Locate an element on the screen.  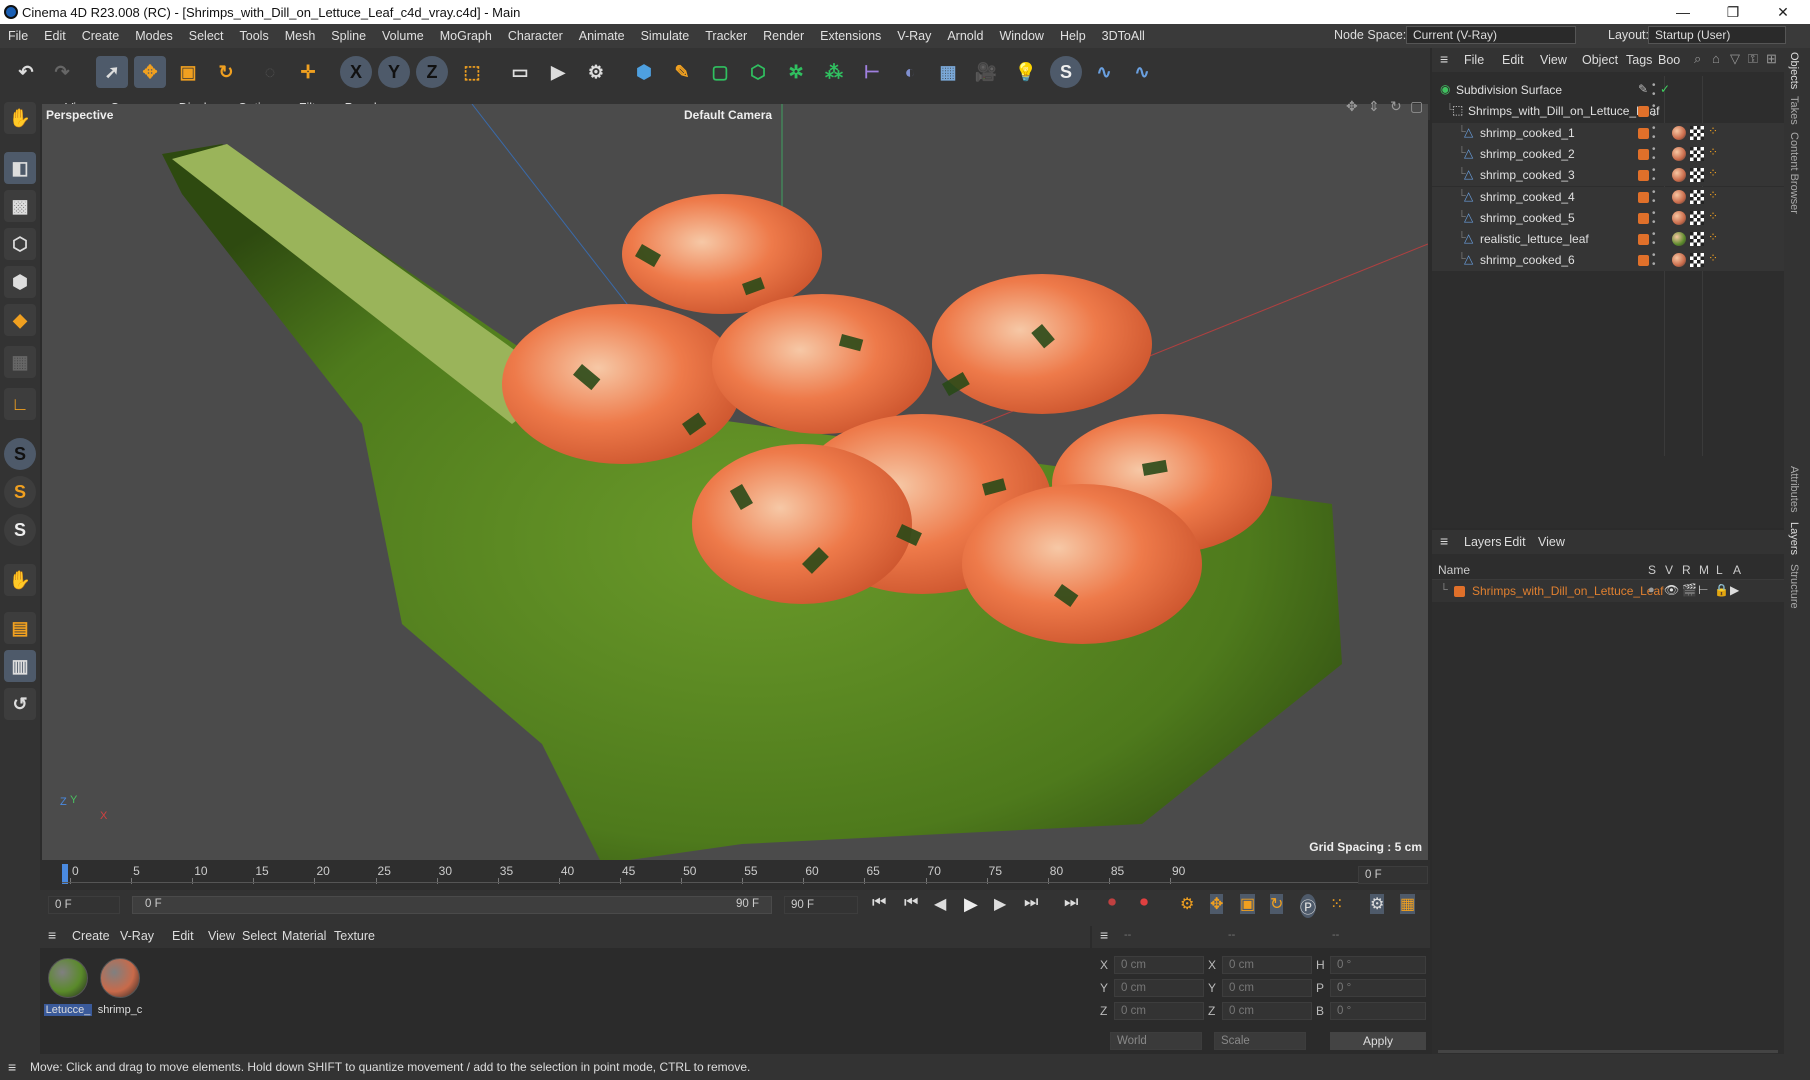
locked-icon: 🔒 is located at coordinates (1721, 590).